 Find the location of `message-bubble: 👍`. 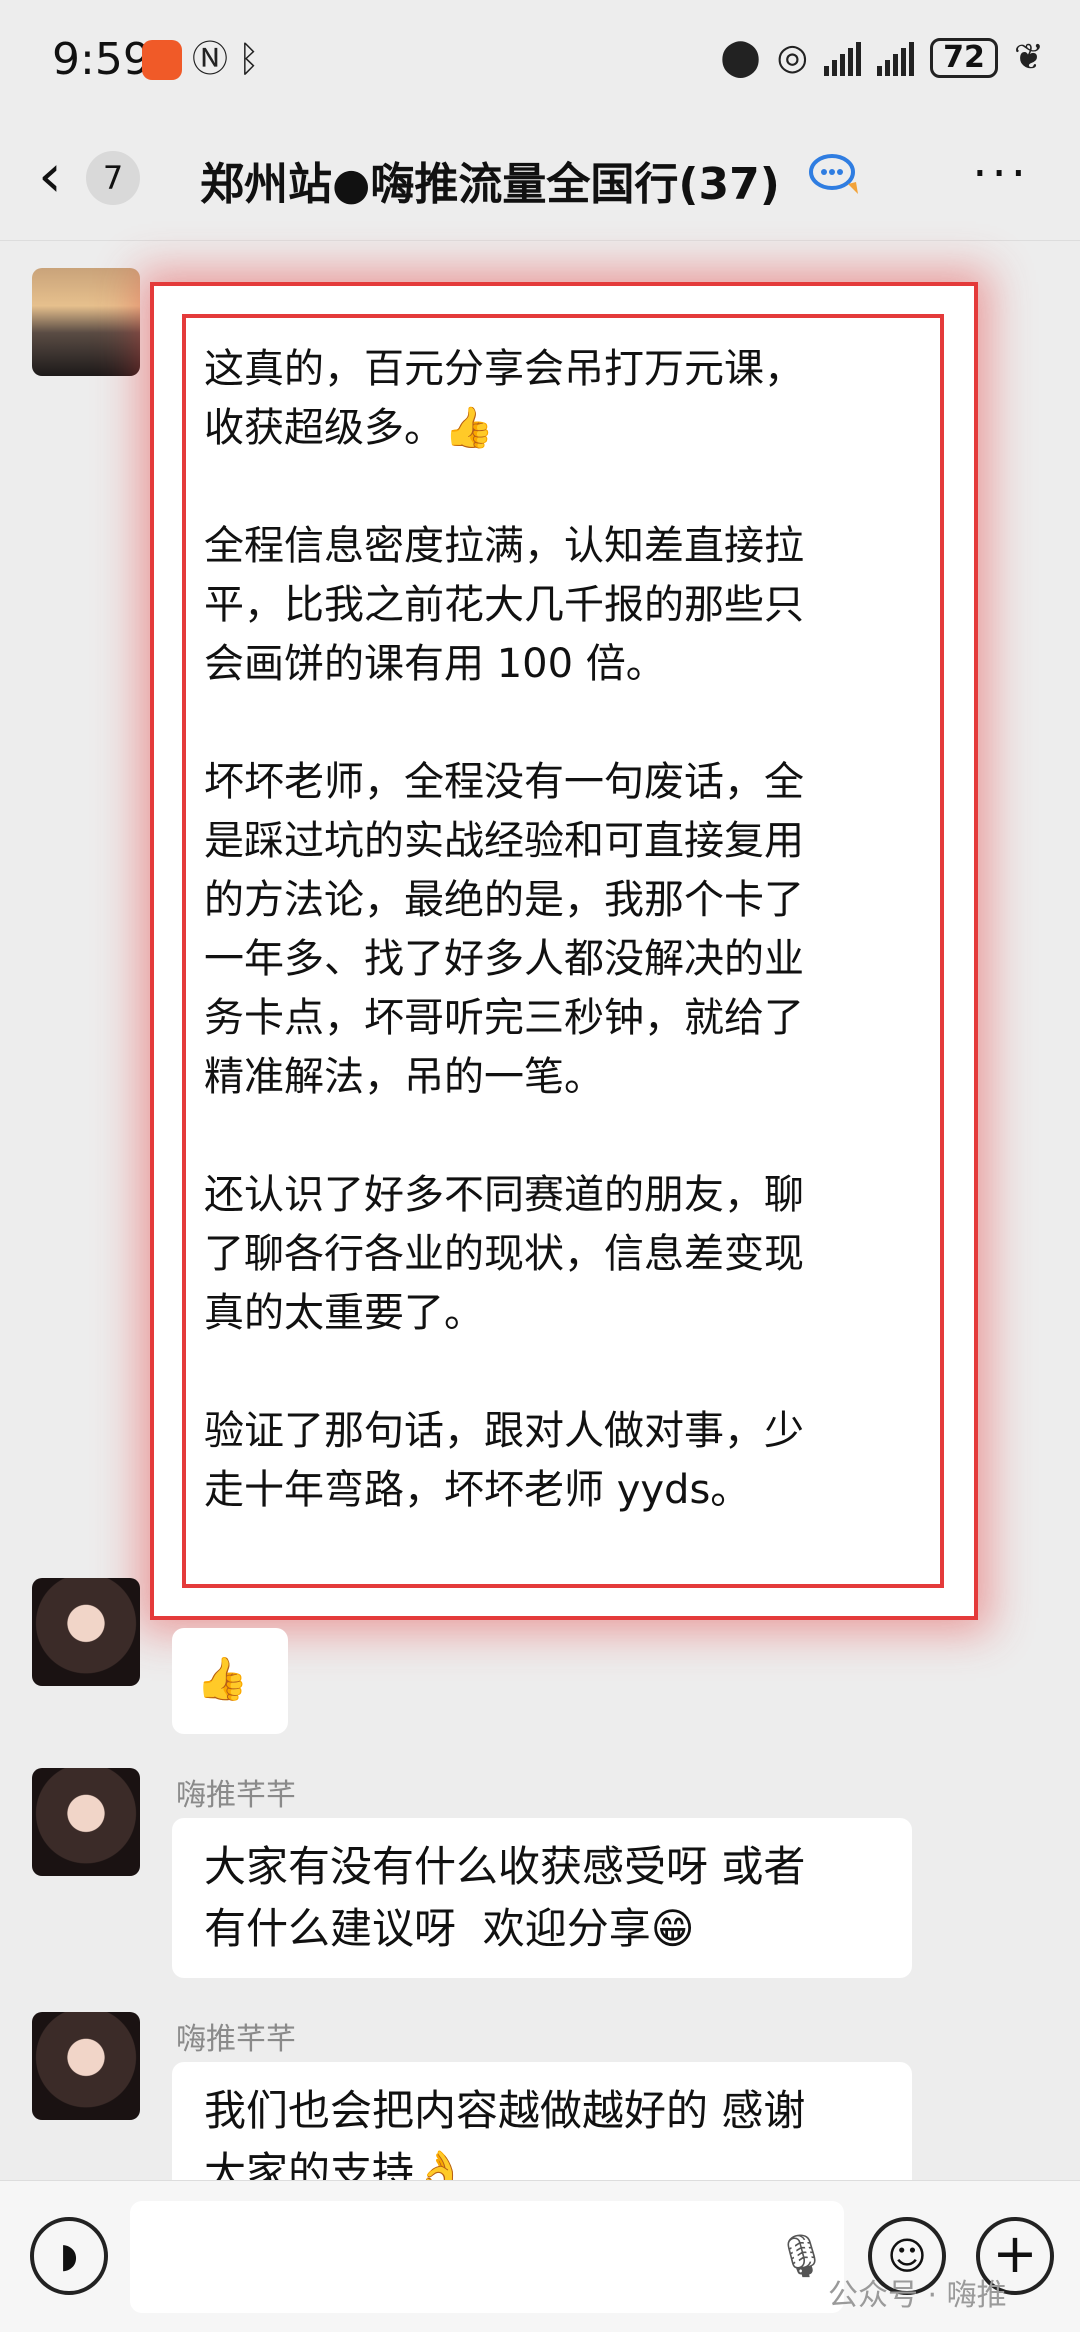

message-bubble: 👍 is located at coordinates (230, 1681).